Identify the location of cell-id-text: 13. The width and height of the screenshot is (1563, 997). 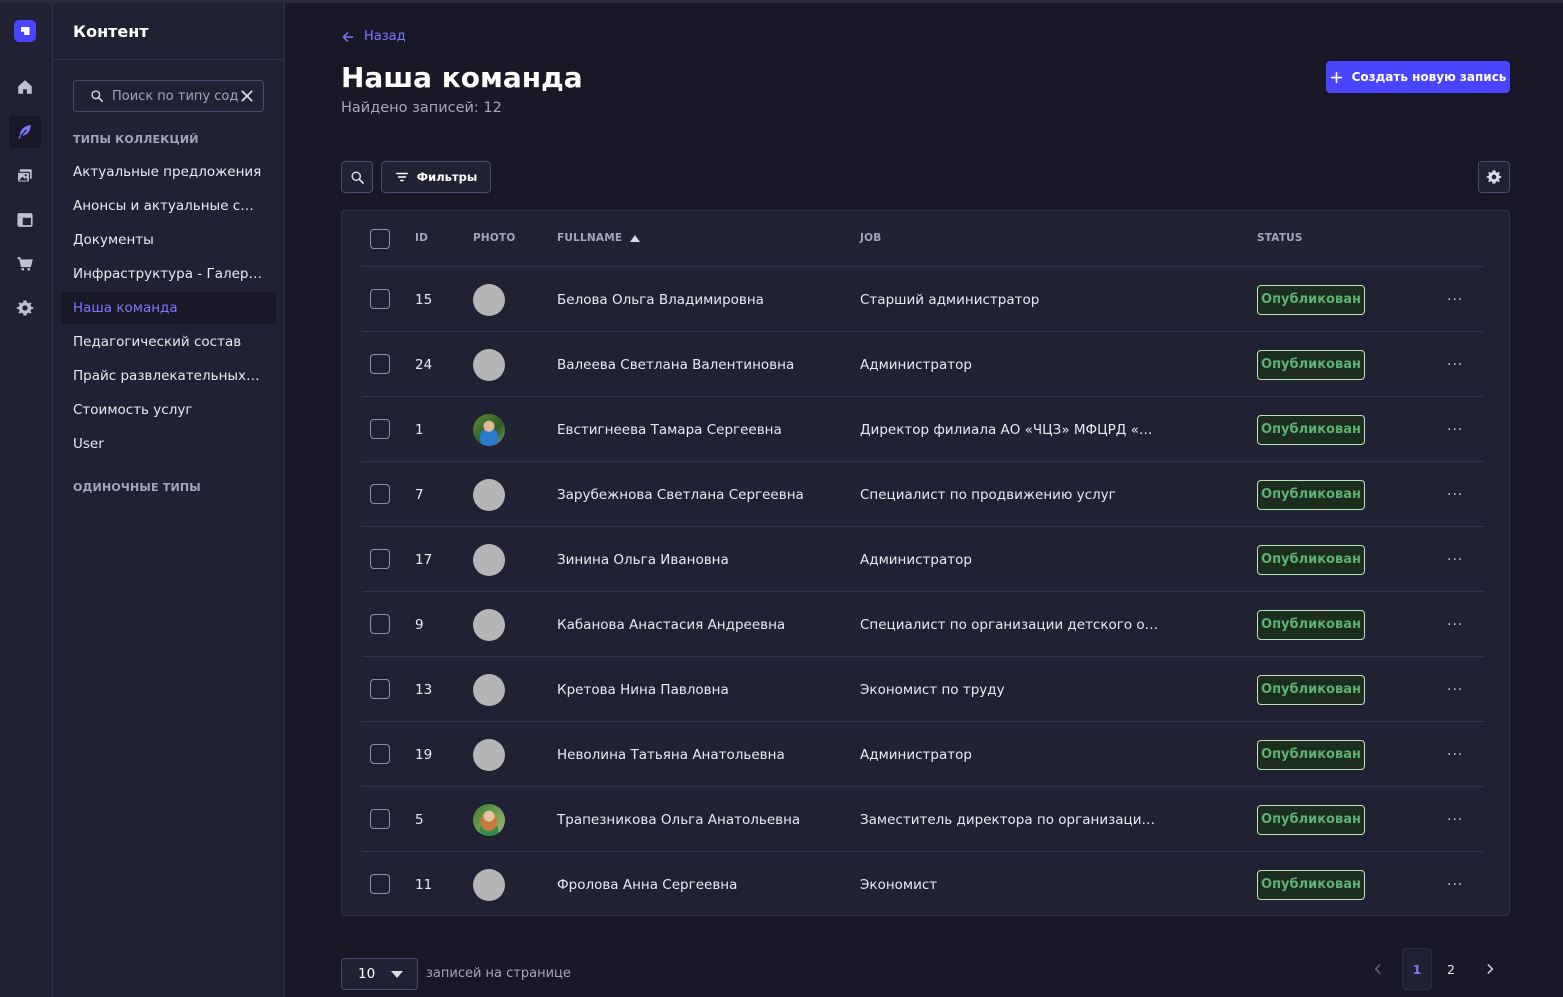
(424, 689).